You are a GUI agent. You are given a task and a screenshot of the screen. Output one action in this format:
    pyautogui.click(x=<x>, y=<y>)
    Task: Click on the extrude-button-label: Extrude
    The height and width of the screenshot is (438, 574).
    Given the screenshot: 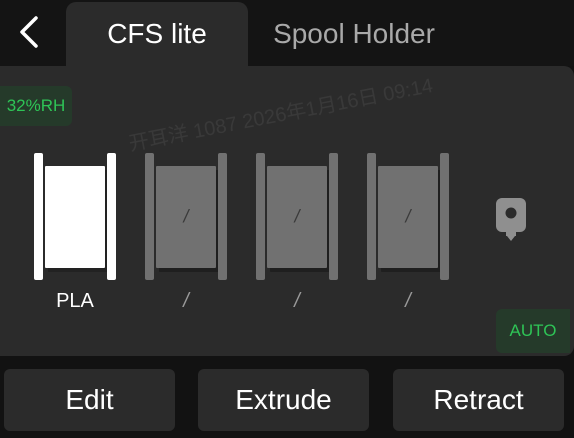 What is the action you would take?
    pyautogui.click(x=283, y=399)
    